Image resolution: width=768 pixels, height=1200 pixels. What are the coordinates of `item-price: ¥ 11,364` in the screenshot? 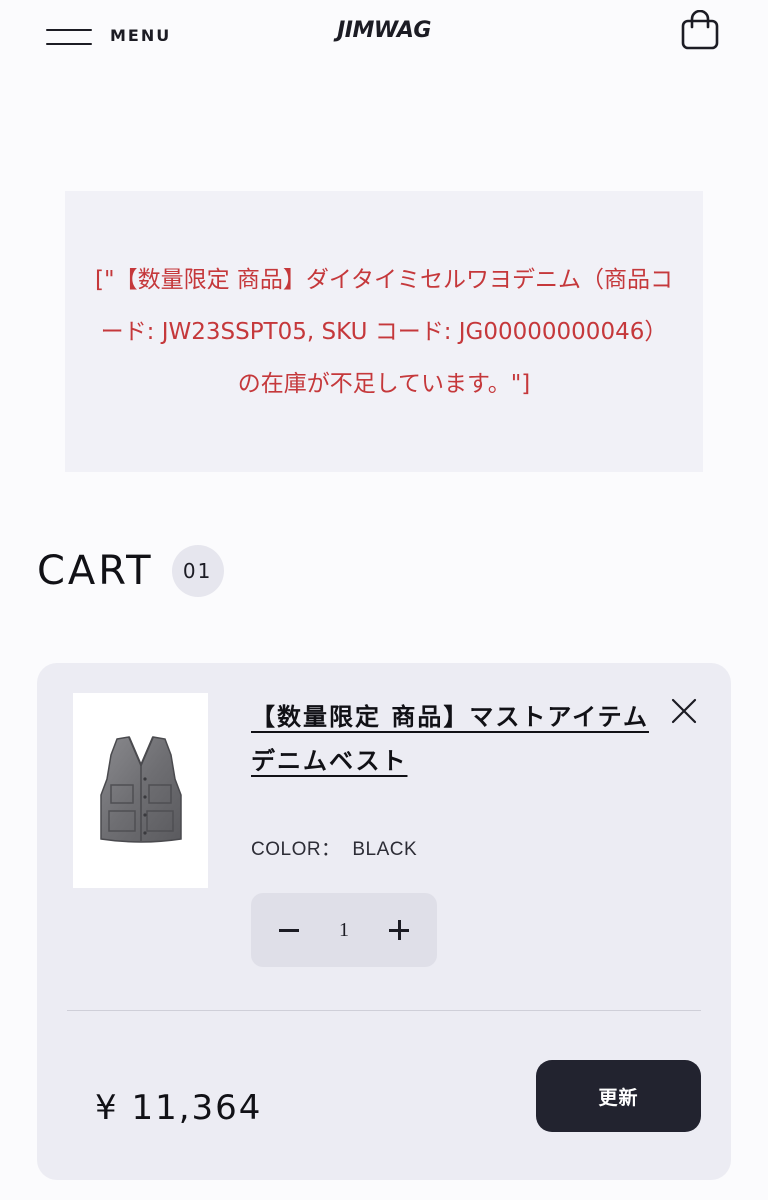 It's located at (179, 1108).